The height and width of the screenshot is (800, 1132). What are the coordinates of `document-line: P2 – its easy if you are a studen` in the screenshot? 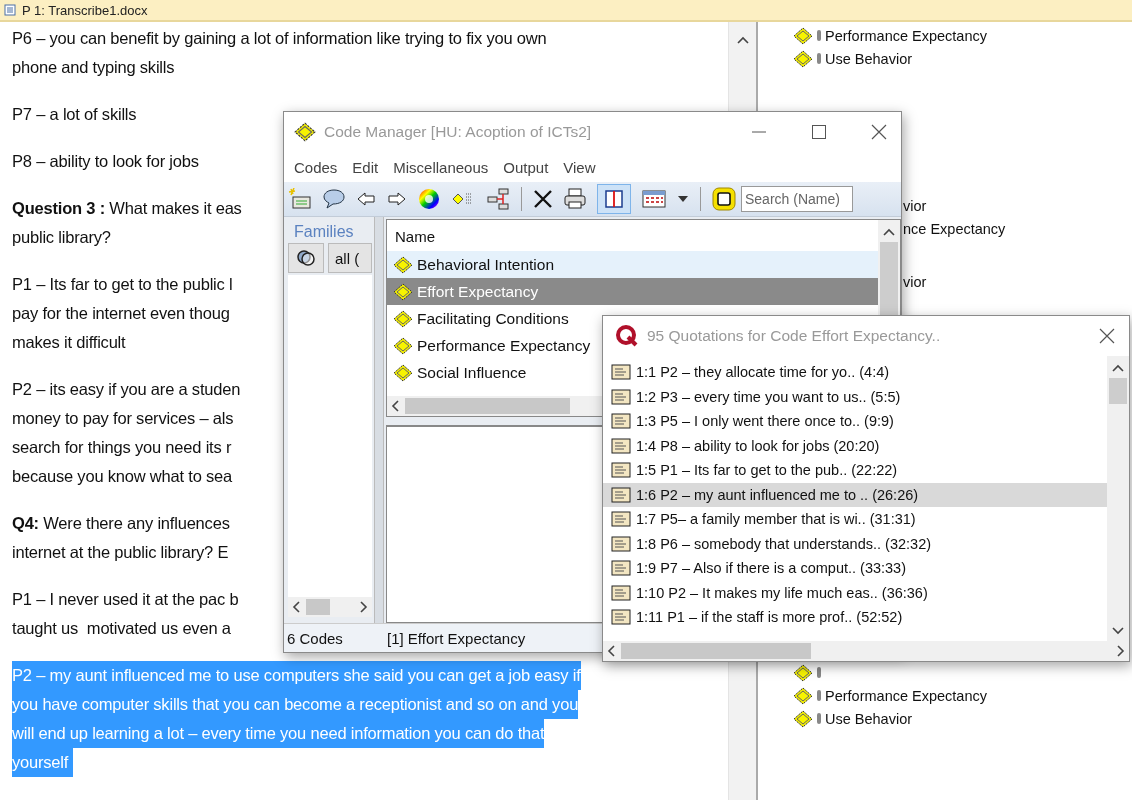 It's located at (126, 389).